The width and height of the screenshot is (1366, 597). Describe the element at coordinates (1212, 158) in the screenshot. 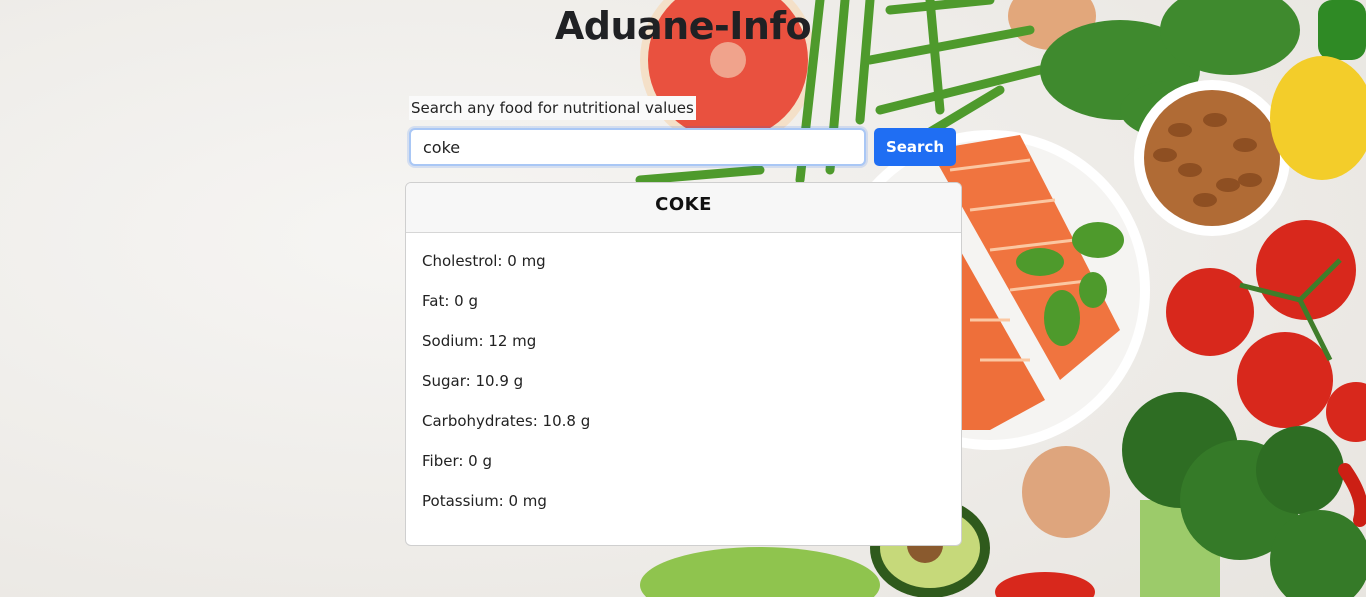

I see `almond-bowl-image` at that location.